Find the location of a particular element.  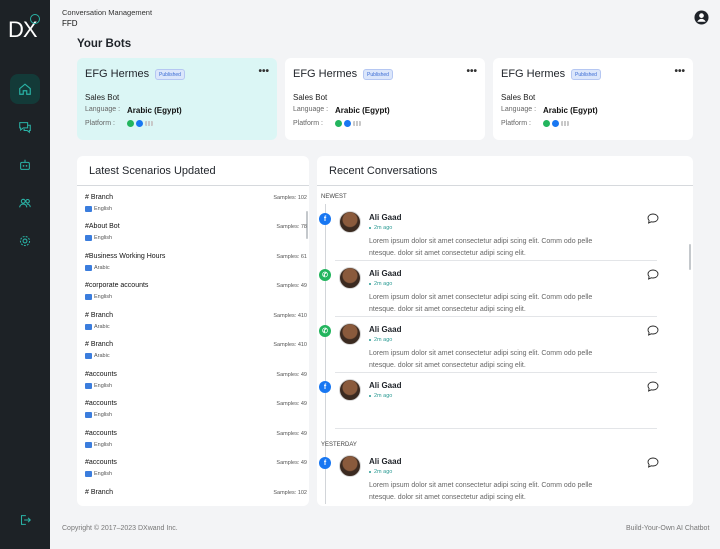

bot-icon is located at coordinates (25, 164).